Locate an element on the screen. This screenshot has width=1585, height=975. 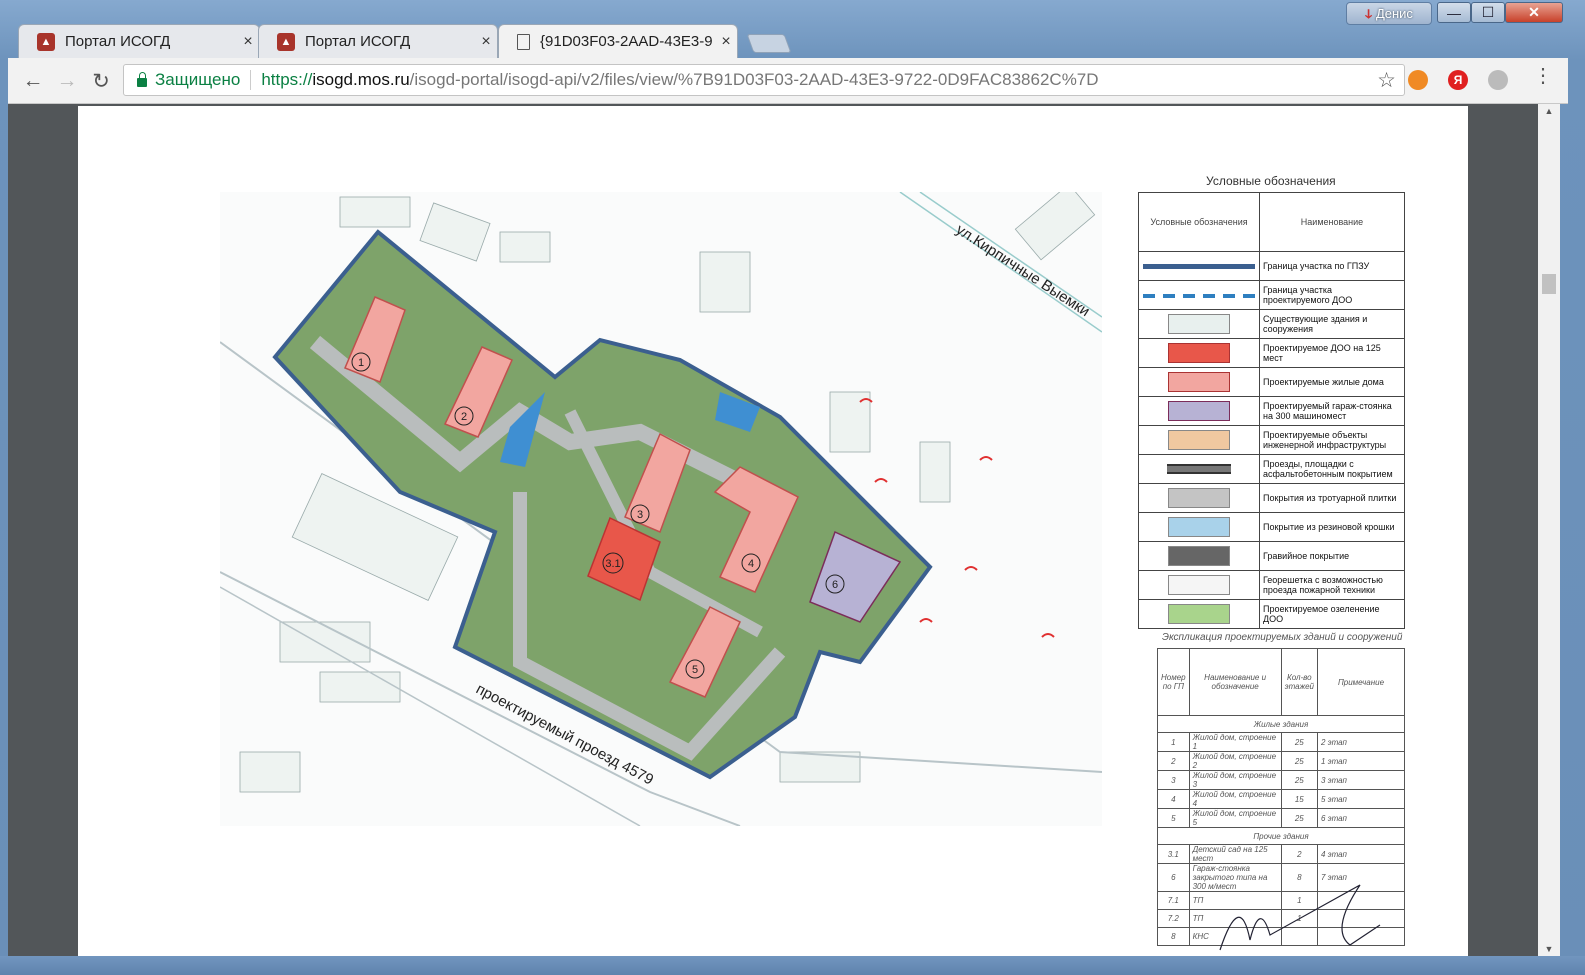
expl-group-row: Прочие здания is located at coordinates (1281, 836).